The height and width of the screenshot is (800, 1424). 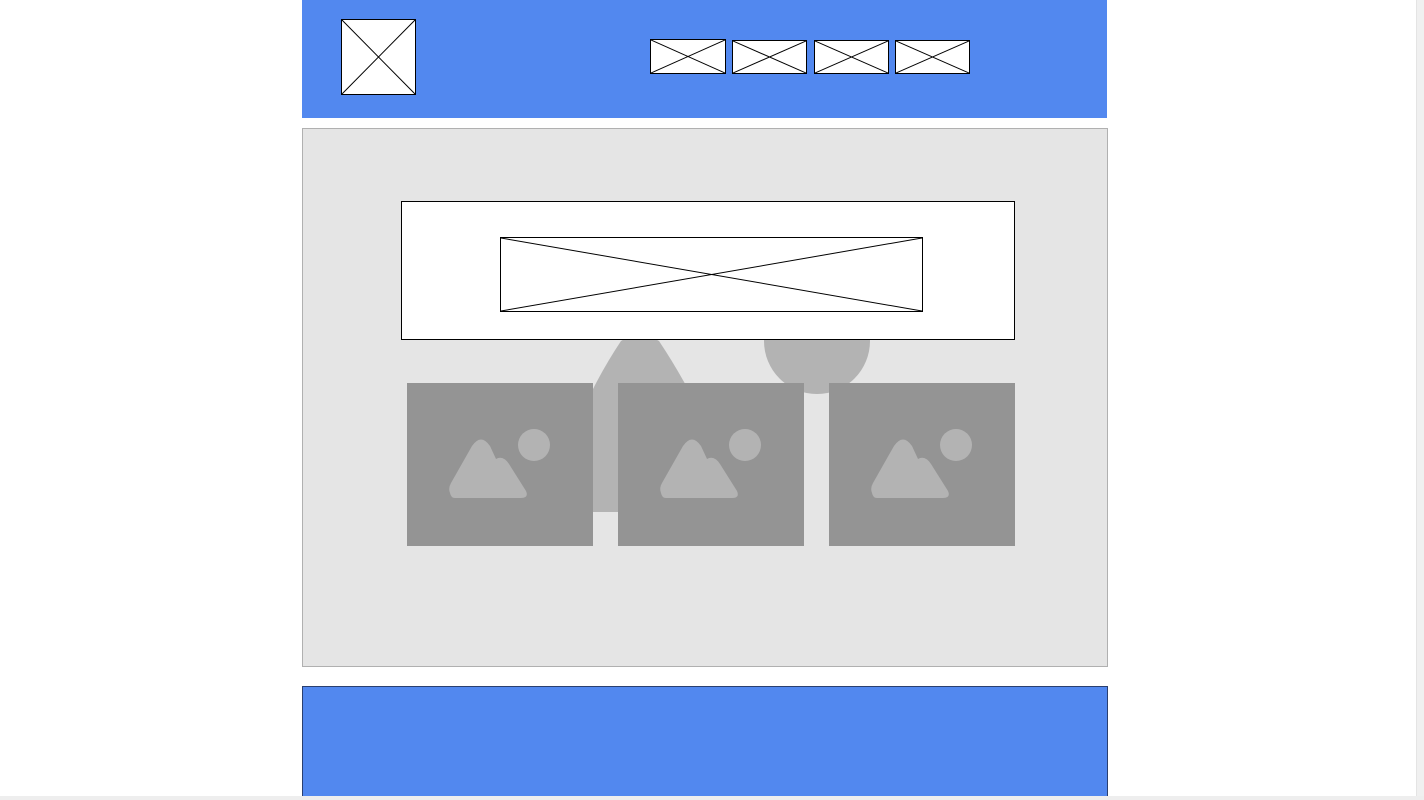 I want to click on hero-image-placeholder, so click(x=711, y=274).